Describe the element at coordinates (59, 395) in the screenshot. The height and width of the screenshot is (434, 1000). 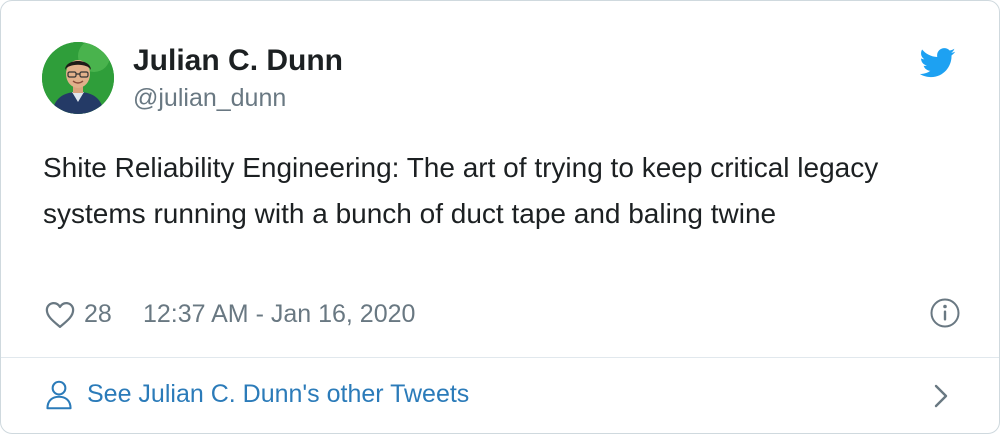
I see `person-icon` at that location.